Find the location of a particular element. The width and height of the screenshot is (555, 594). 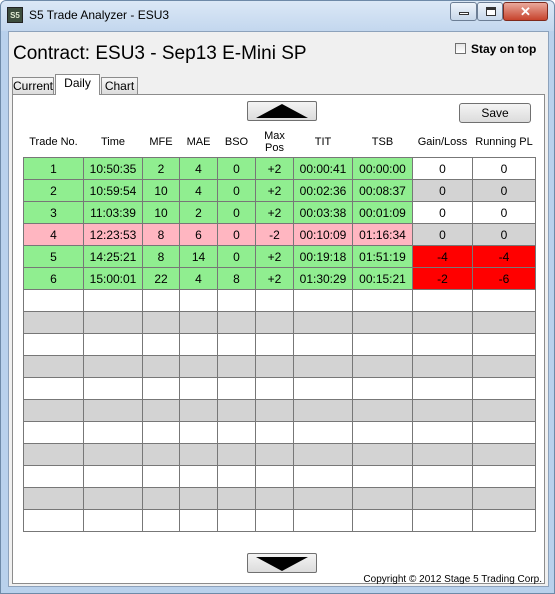

cell-max-pos: -2 is located at coordinates (274, 234).